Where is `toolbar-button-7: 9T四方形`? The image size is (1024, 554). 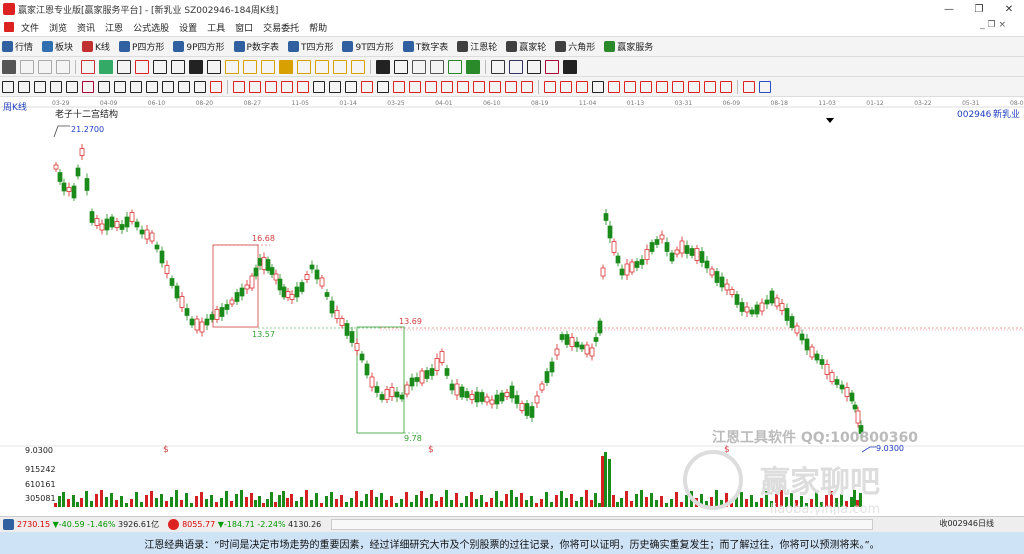
toolbar-button-7: 9T四方形 is located at coordinates (367, 46).